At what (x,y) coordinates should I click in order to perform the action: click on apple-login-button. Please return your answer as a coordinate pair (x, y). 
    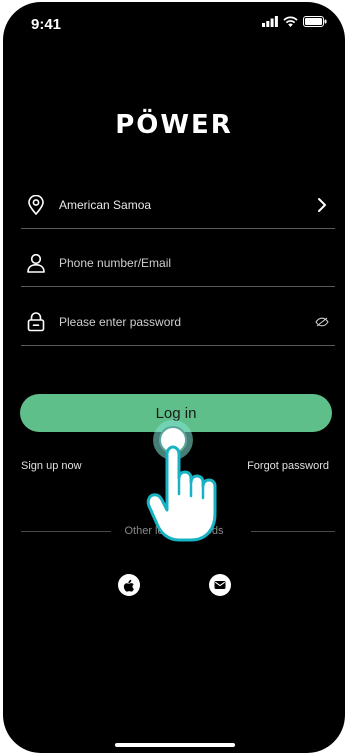
    Looking at the image, I should click on (129, 585).